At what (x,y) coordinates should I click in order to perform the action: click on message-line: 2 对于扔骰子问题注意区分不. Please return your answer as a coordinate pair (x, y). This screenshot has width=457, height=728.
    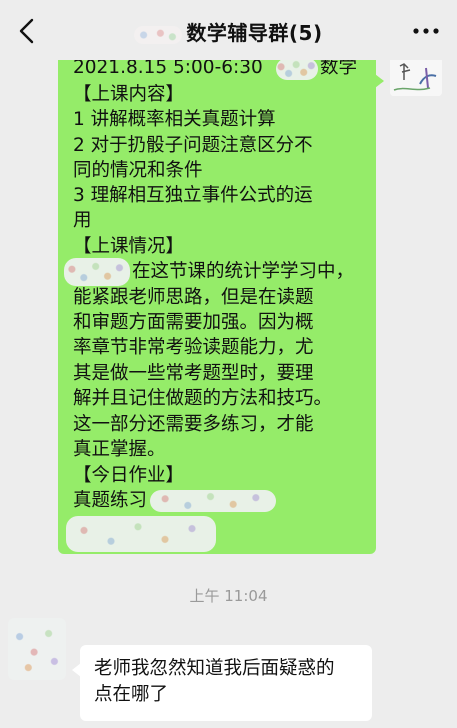
    Looking at the image, I should click on (193, 145).